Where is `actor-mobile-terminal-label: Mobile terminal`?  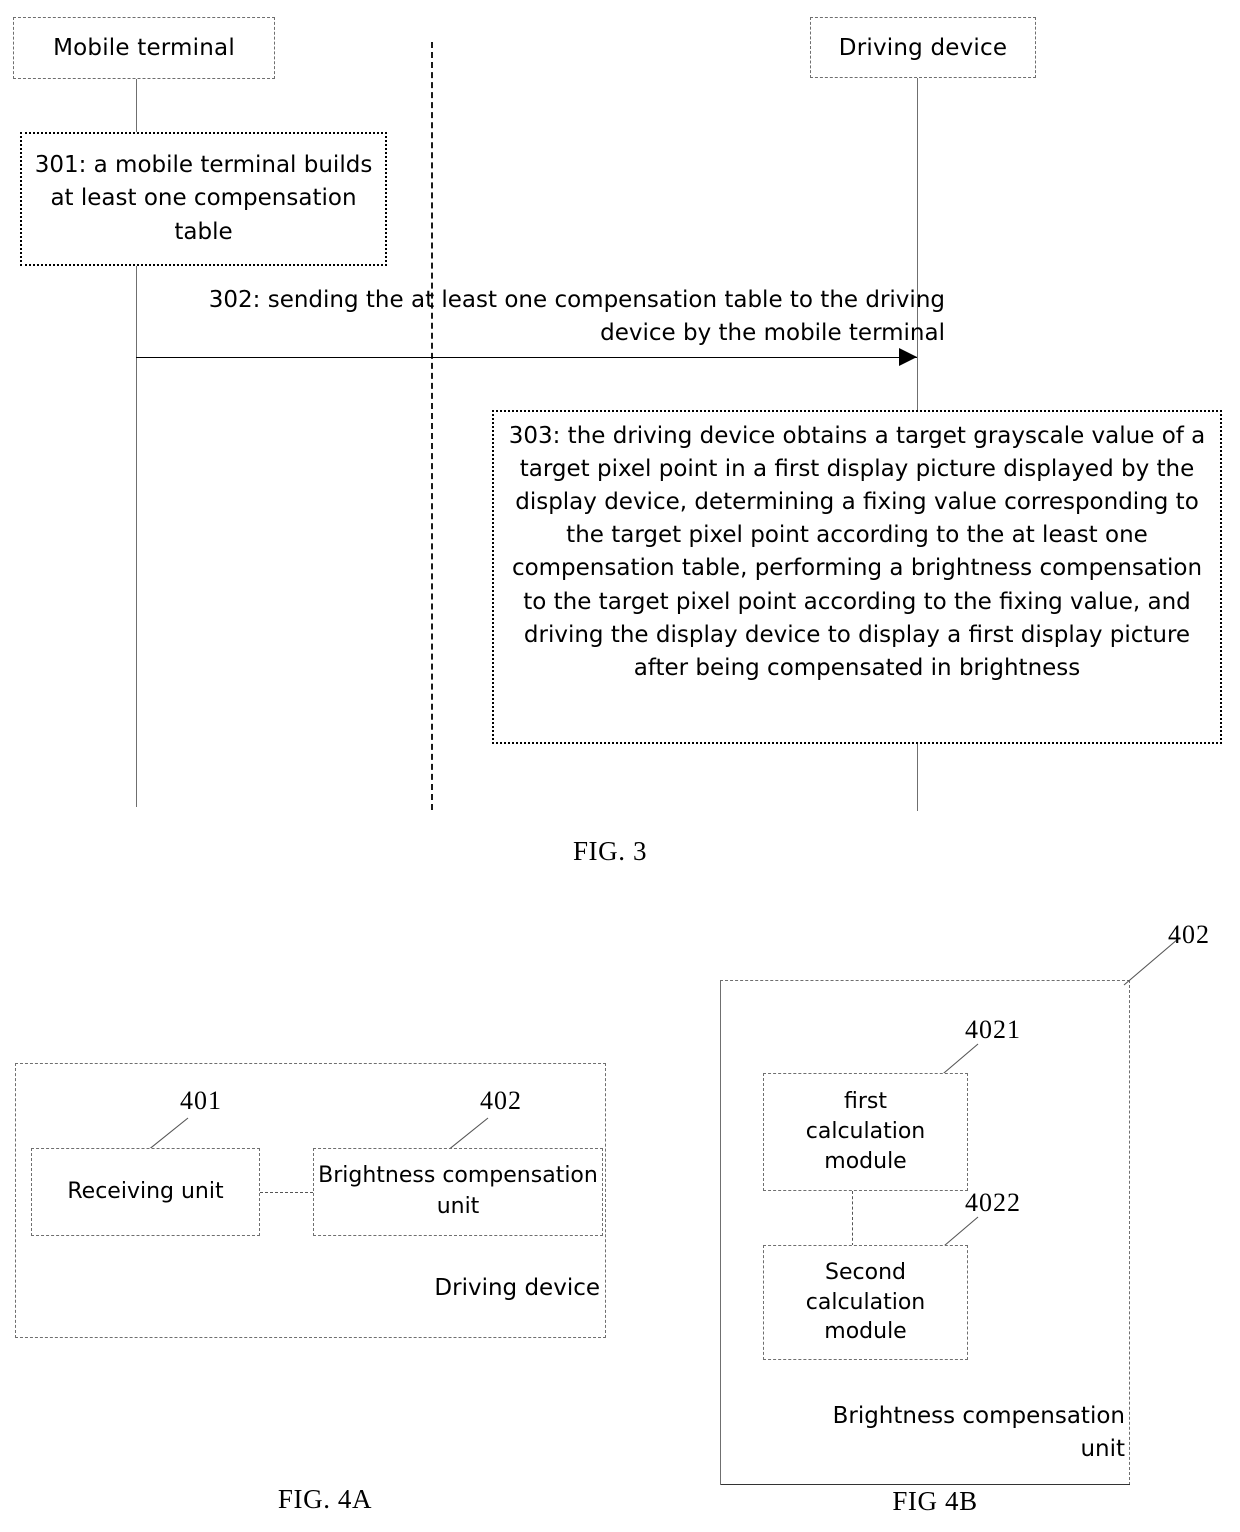
actor-mobile-terminal-label: Mobile terminal is located at coordinates (144, 48).